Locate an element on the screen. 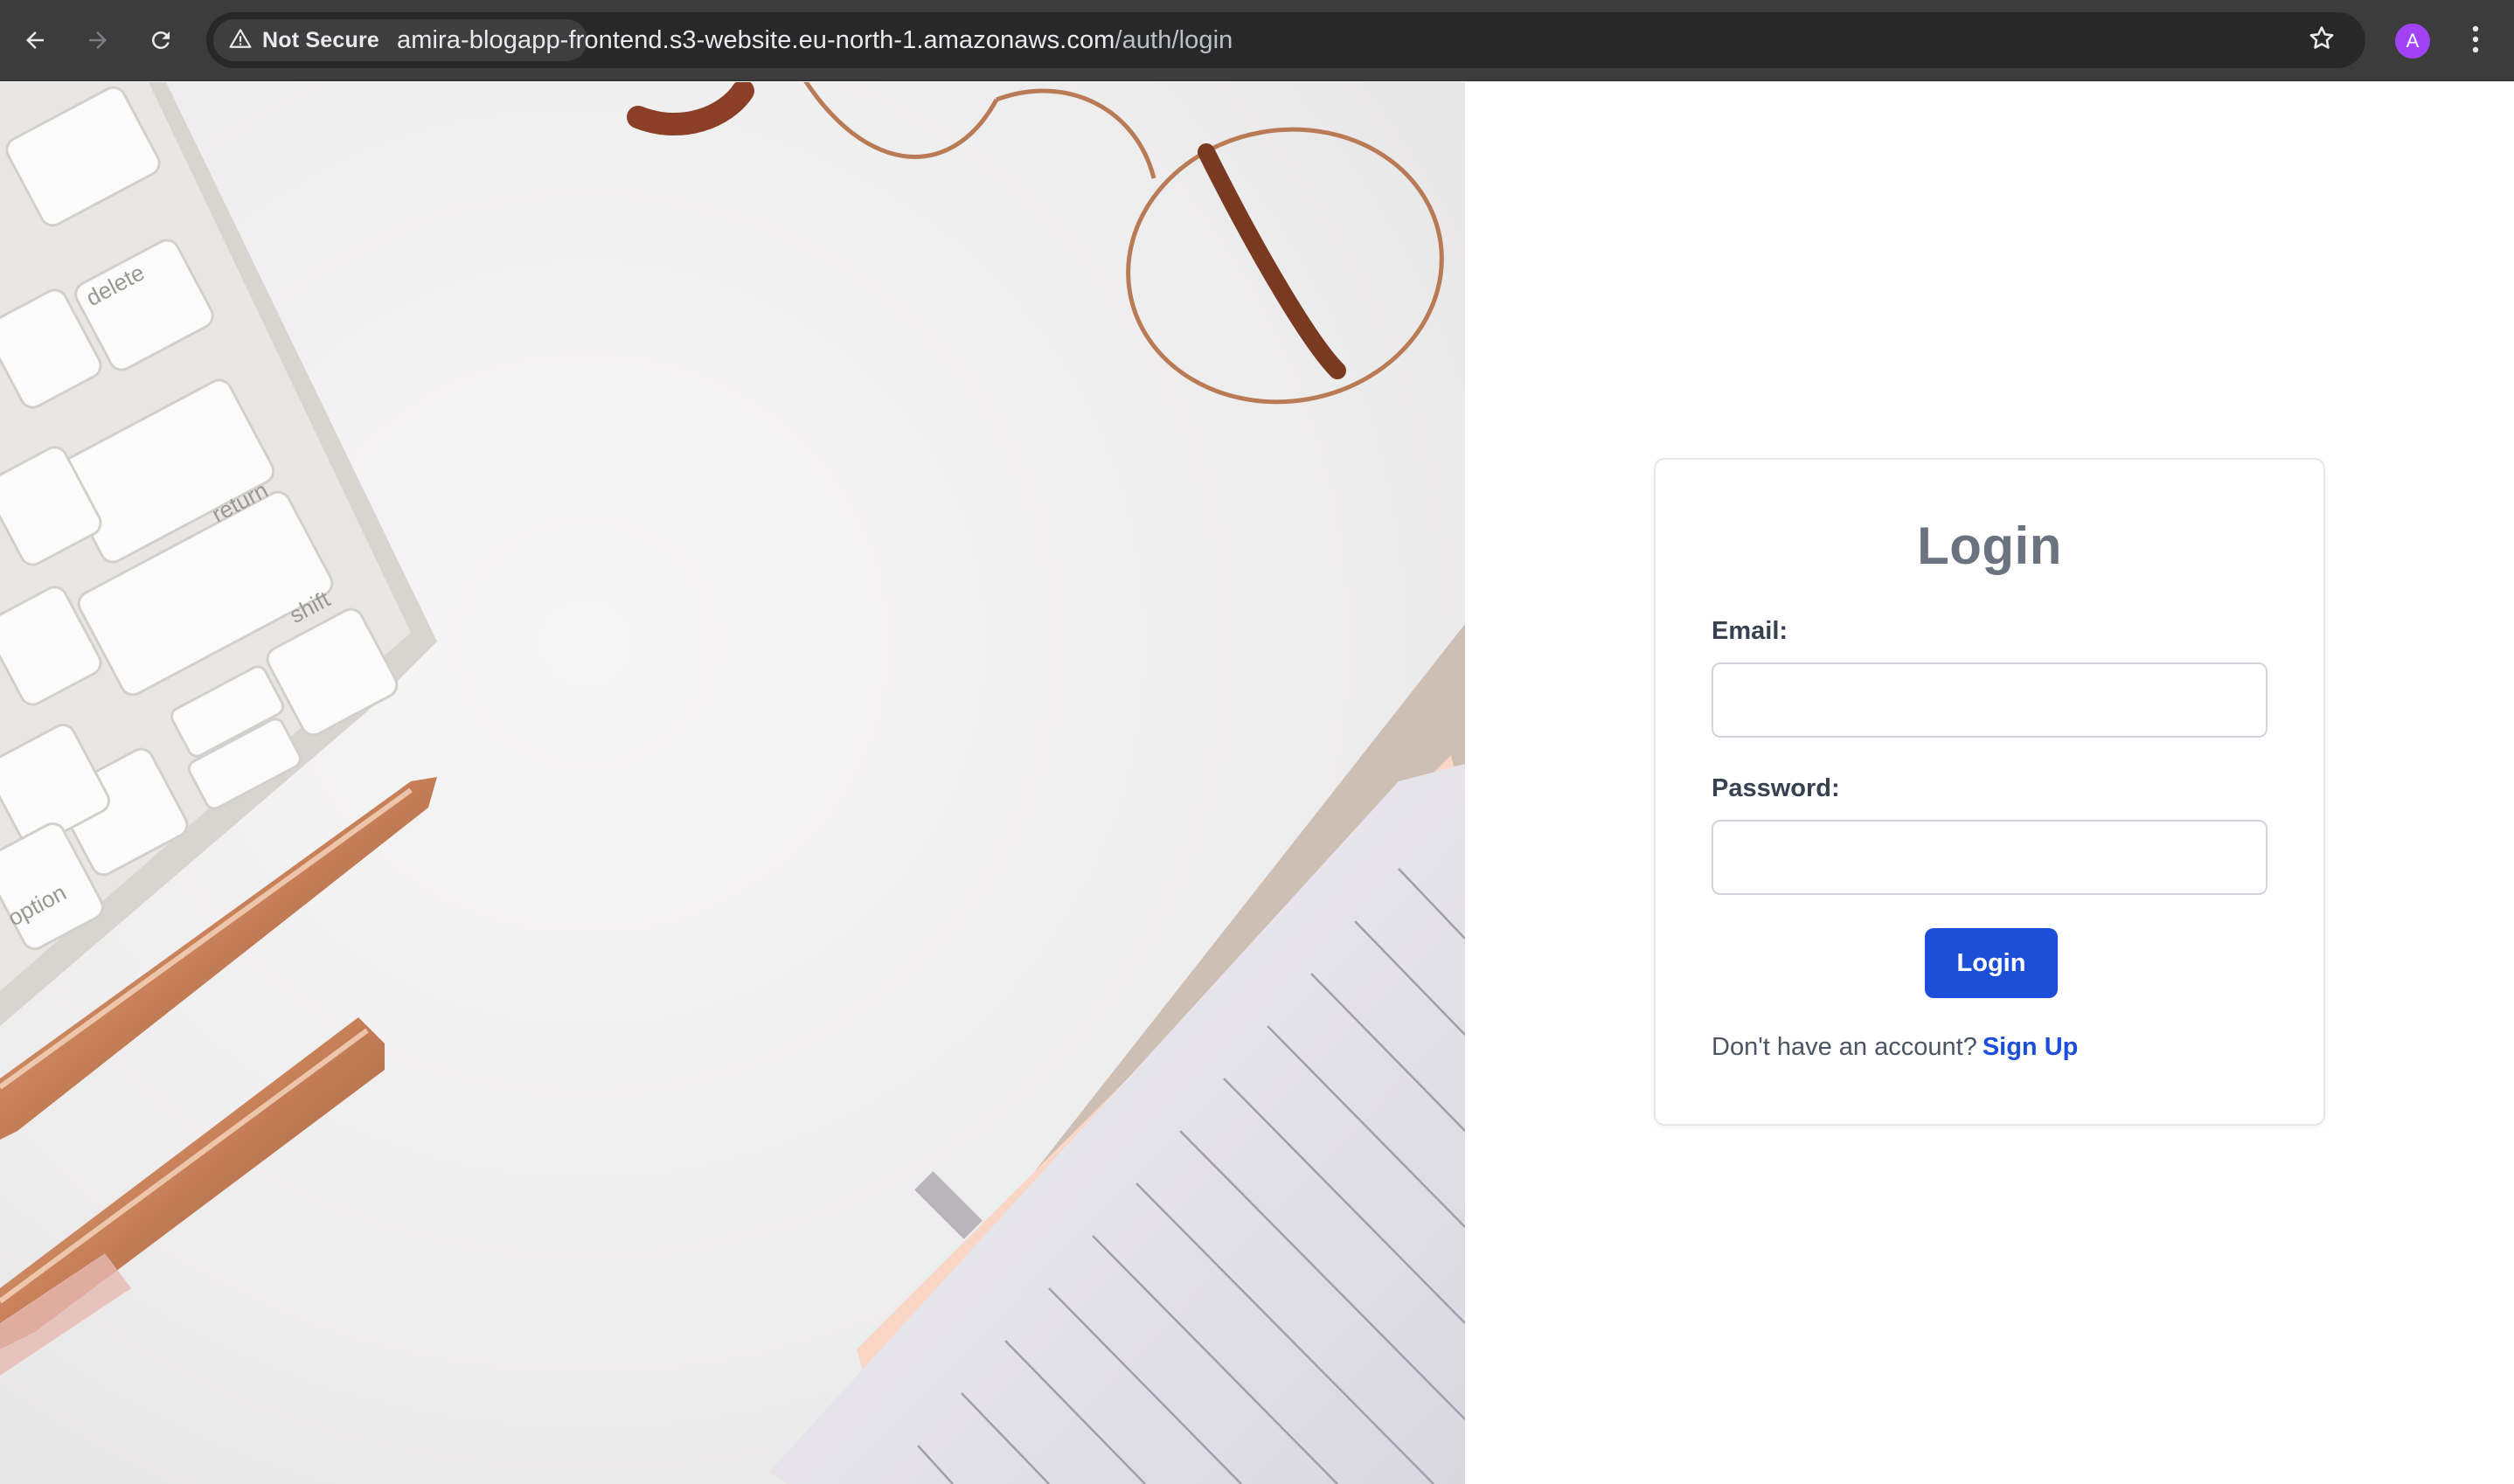 The width and height of the screenshot is (2514, 1484). forward-button is located at coordinates (98, 40).